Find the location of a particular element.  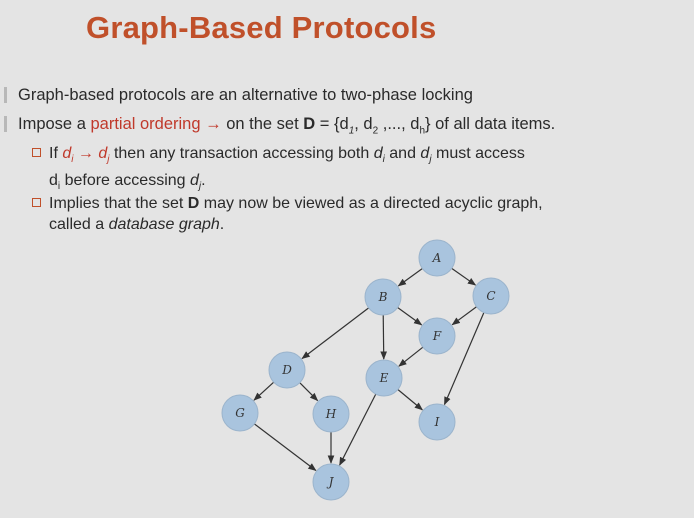

graph-edge-E-I is located at coordinates (410, 400).